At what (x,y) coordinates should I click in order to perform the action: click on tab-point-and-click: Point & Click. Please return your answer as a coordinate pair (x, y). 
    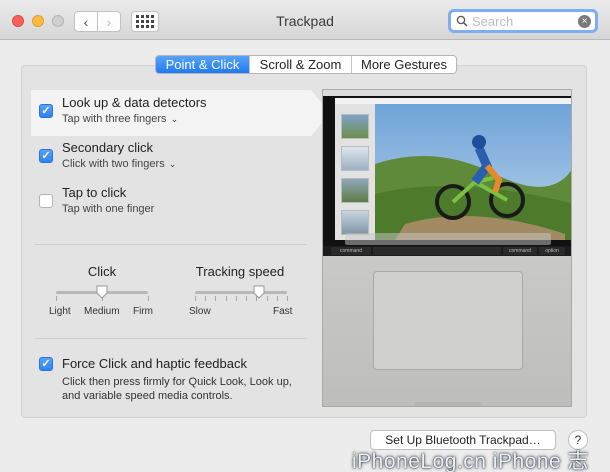
    Looking at the image, I should click on (202, 64).